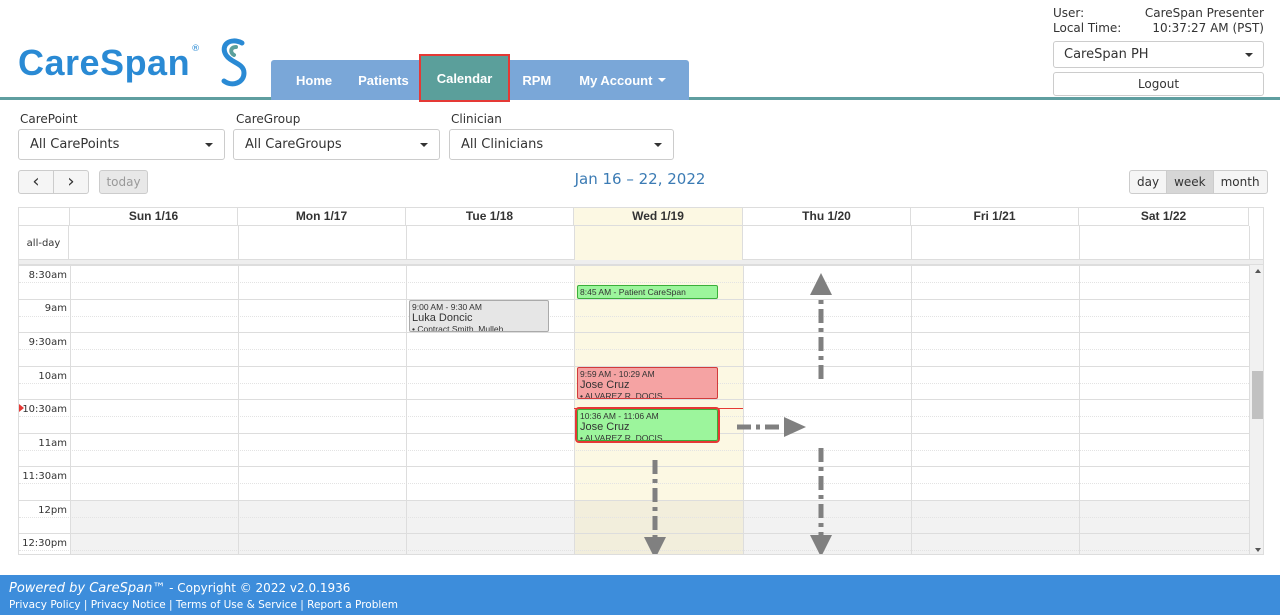 This screenshot has width=1280, height=615. I want to click on caregroup-select: All CareGroups, so click(336, 144).